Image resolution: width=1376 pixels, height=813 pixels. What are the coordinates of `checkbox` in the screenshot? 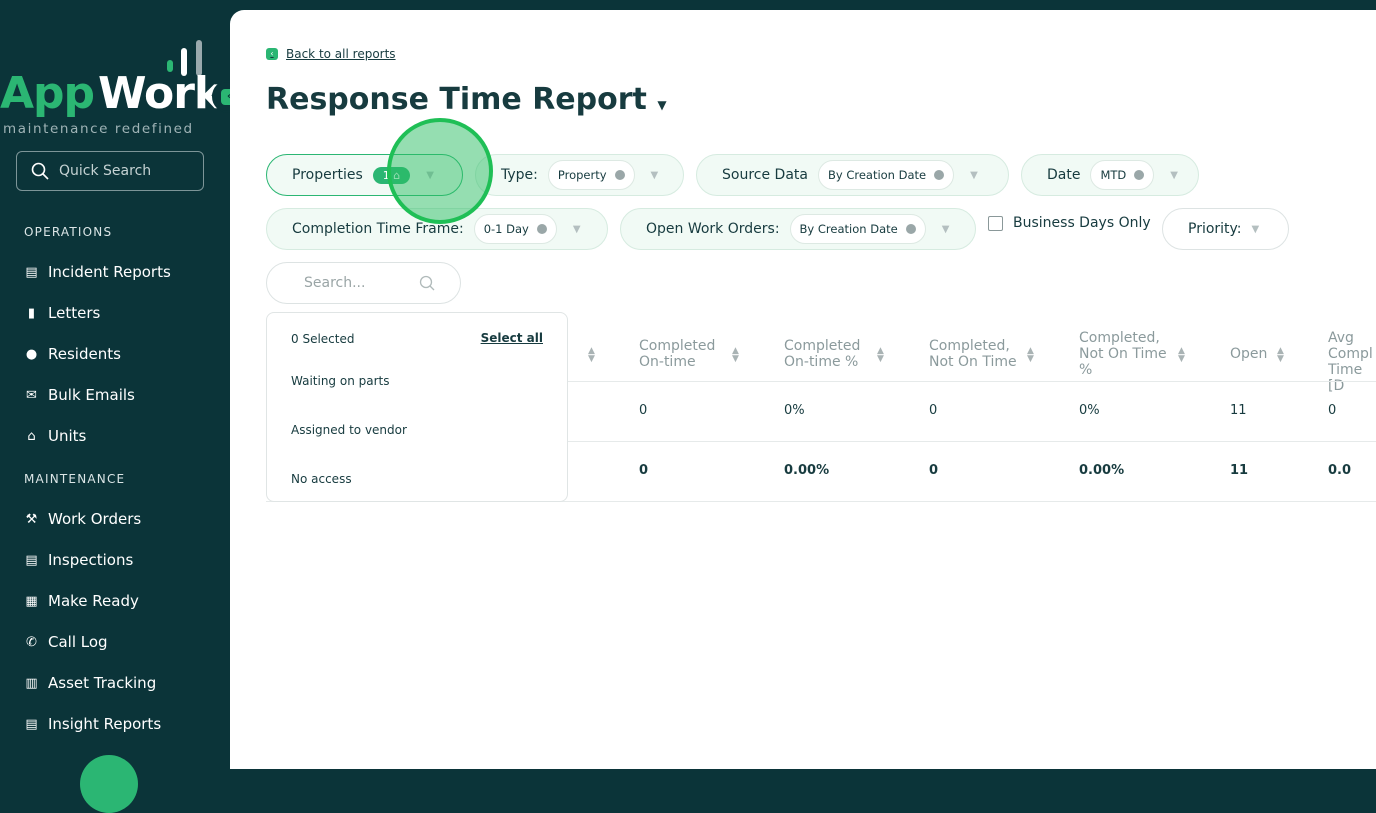 It's located at (995, 223).